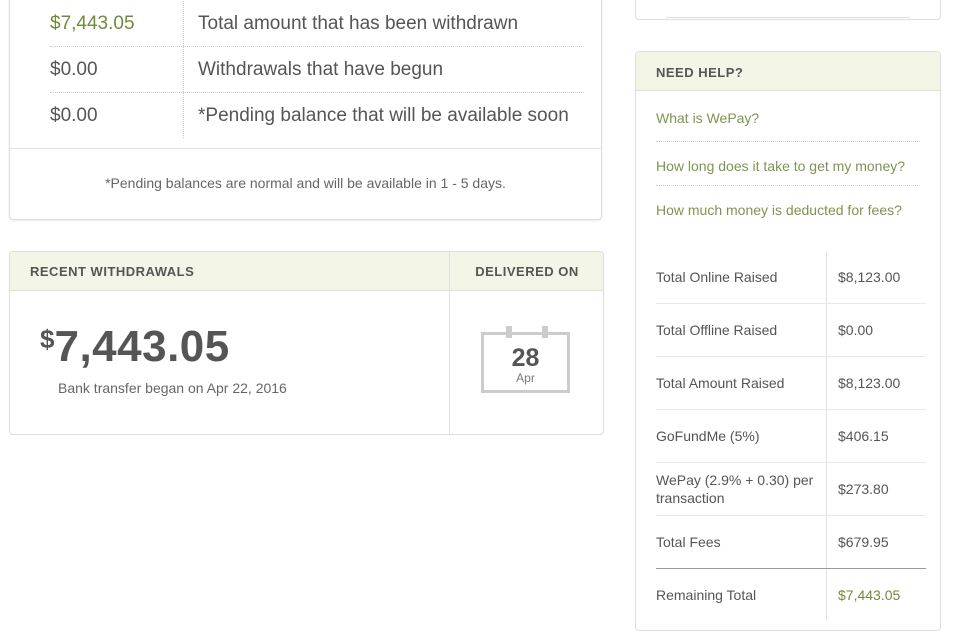 Image resolution: width=953 pixels, height=631 pixels. What do you see at coordinates (741, 383) in the screenshot?
I see `fee-label: Total Amount Raised` at bounding box center [741, 383].